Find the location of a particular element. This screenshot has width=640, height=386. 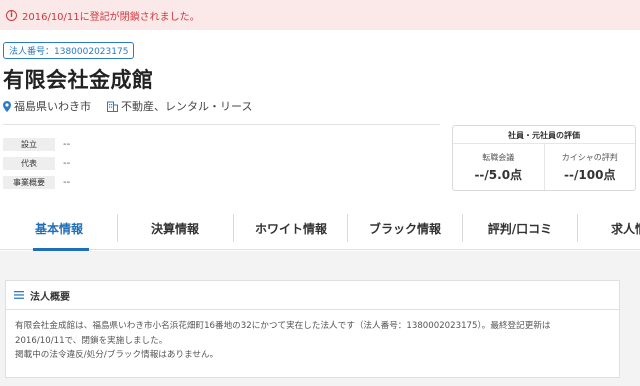

evaluation-title: 社員・元社員の評価 is located at coordinates (544, 135).